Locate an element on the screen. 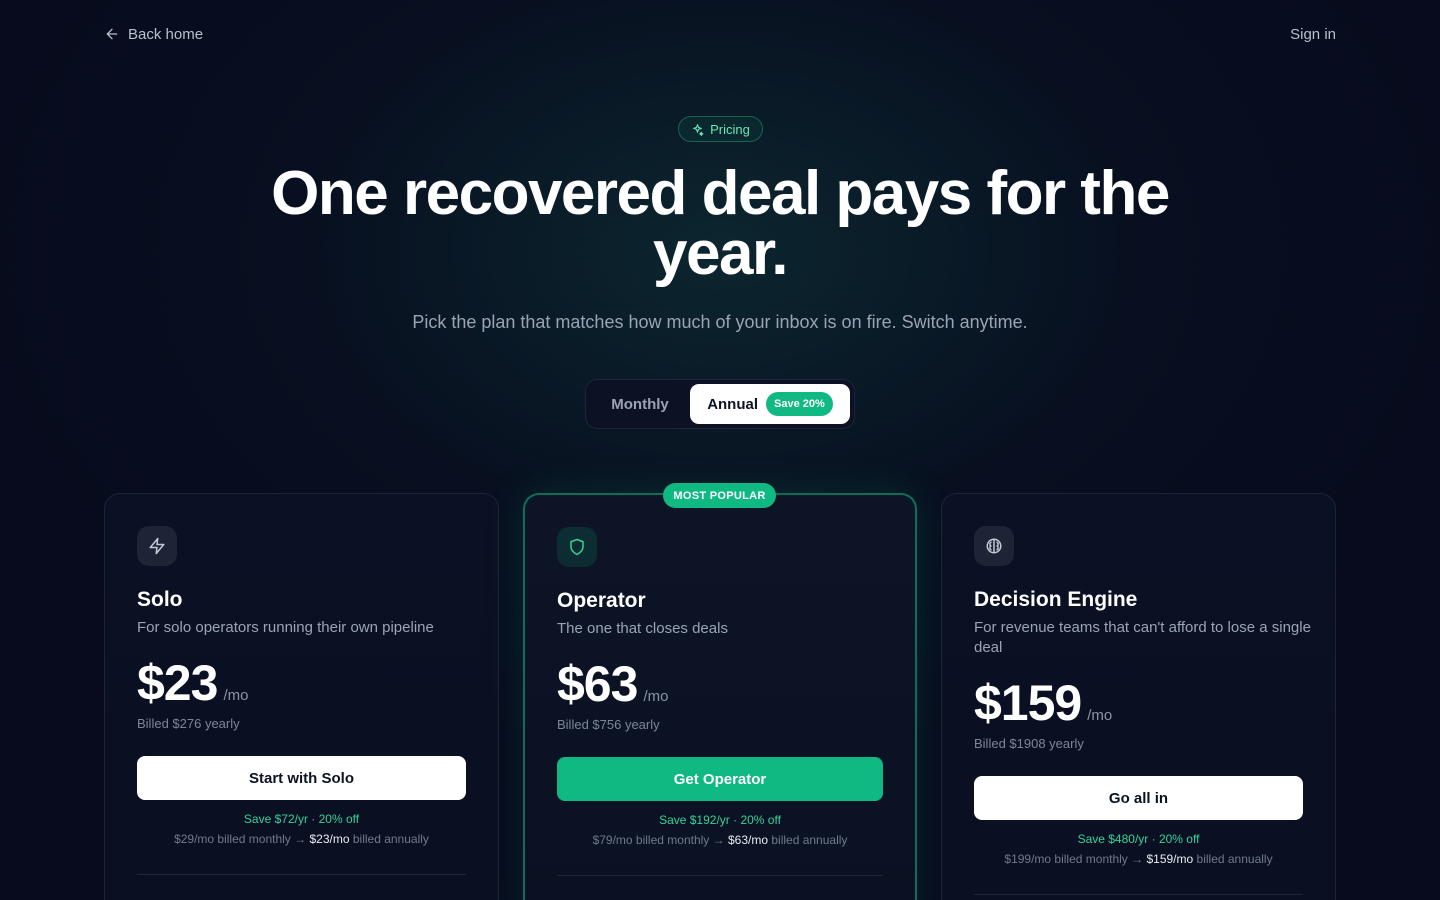  back-home-label: Back home is located at coordinates (166, 34).